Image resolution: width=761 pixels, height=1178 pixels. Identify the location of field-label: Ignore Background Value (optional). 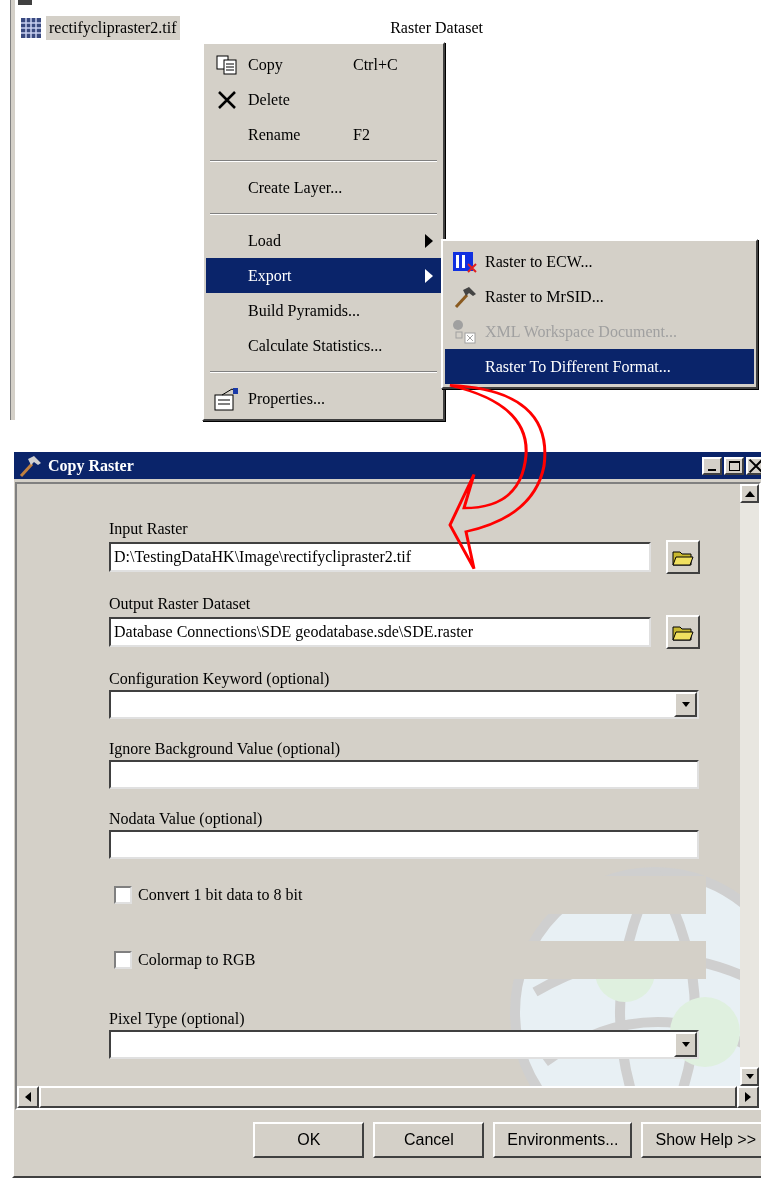
(225, 749).